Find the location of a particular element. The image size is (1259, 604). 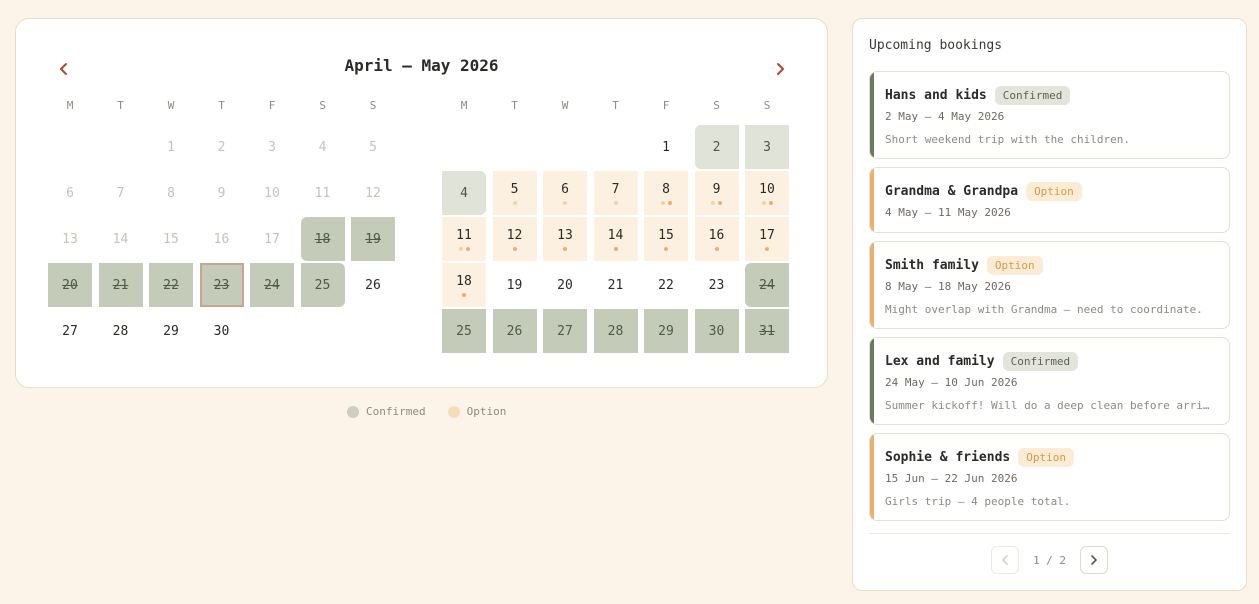

calendar-day: 3 is located at coordinates (767, 147).